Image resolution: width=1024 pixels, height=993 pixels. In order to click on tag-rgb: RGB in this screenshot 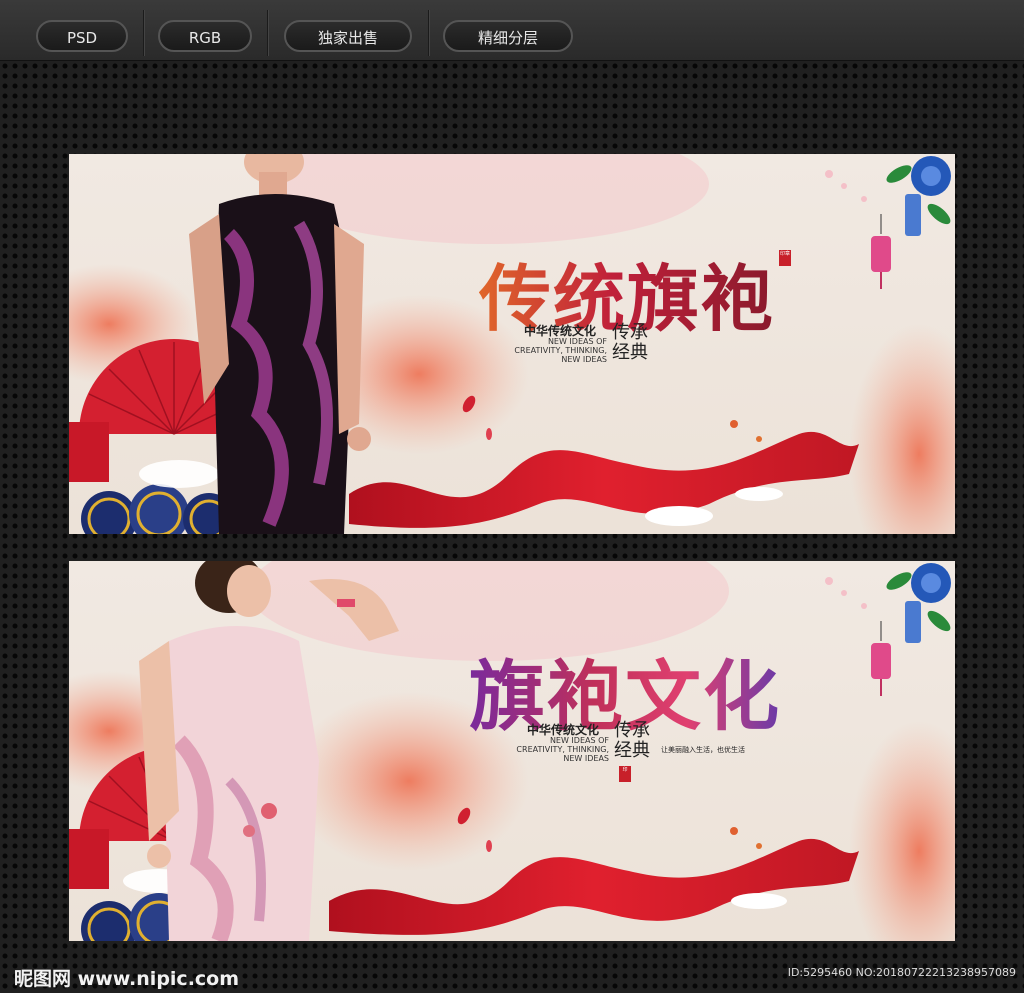, I will do `click(205, 36)`.